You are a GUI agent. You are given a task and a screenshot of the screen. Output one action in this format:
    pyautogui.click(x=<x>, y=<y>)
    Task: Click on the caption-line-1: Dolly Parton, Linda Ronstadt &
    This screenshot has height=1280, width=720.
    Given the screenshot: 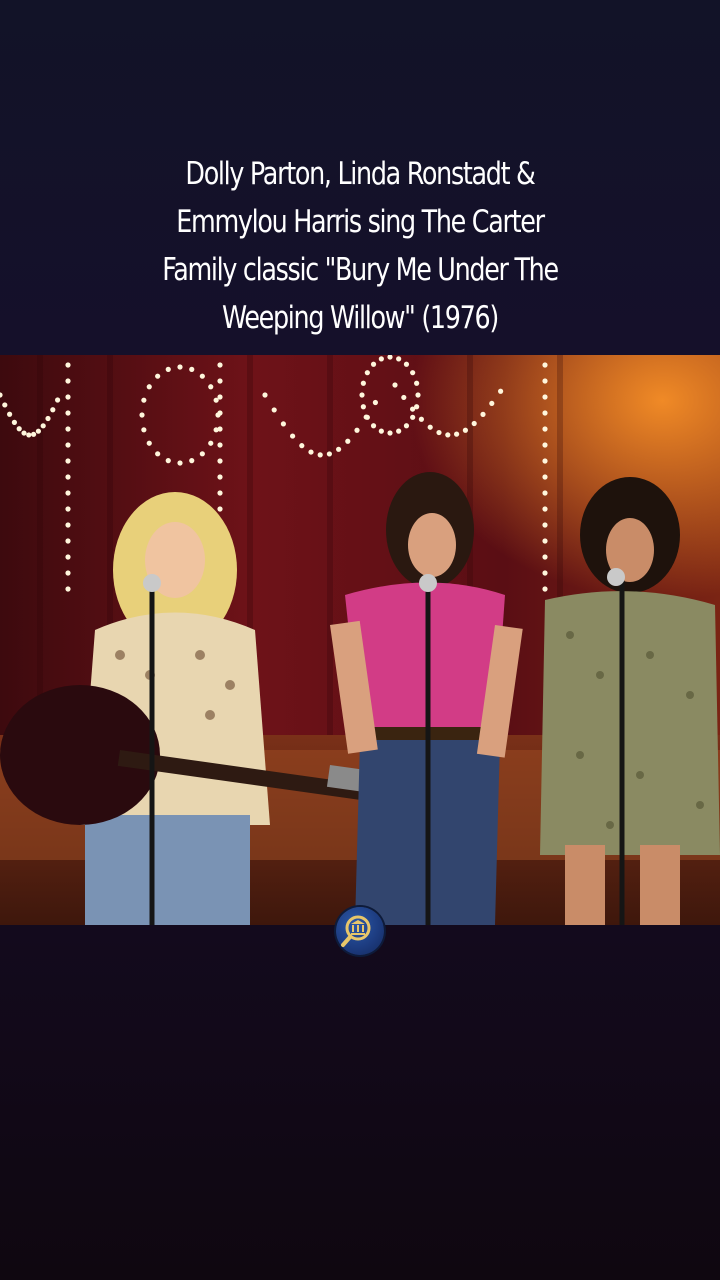 What is the action you would take?
    pyautogui.click(x=360, y=174)
    